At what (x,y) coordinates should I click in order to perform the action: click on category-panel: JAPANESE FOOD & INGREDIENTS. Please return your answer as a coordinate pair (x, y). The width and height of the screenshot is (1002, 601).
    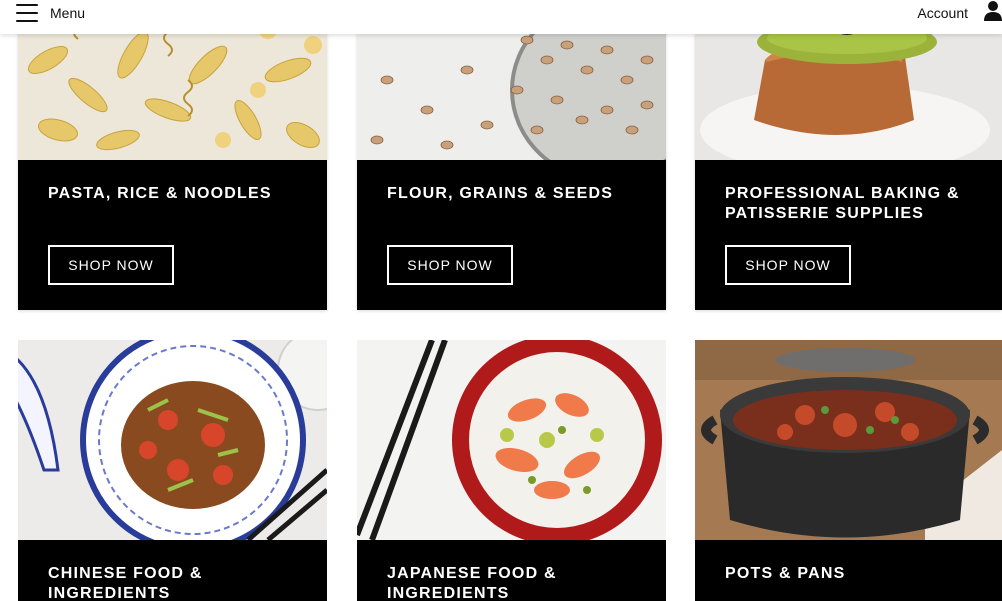
    Looking at the image, I should click on (511, 570).